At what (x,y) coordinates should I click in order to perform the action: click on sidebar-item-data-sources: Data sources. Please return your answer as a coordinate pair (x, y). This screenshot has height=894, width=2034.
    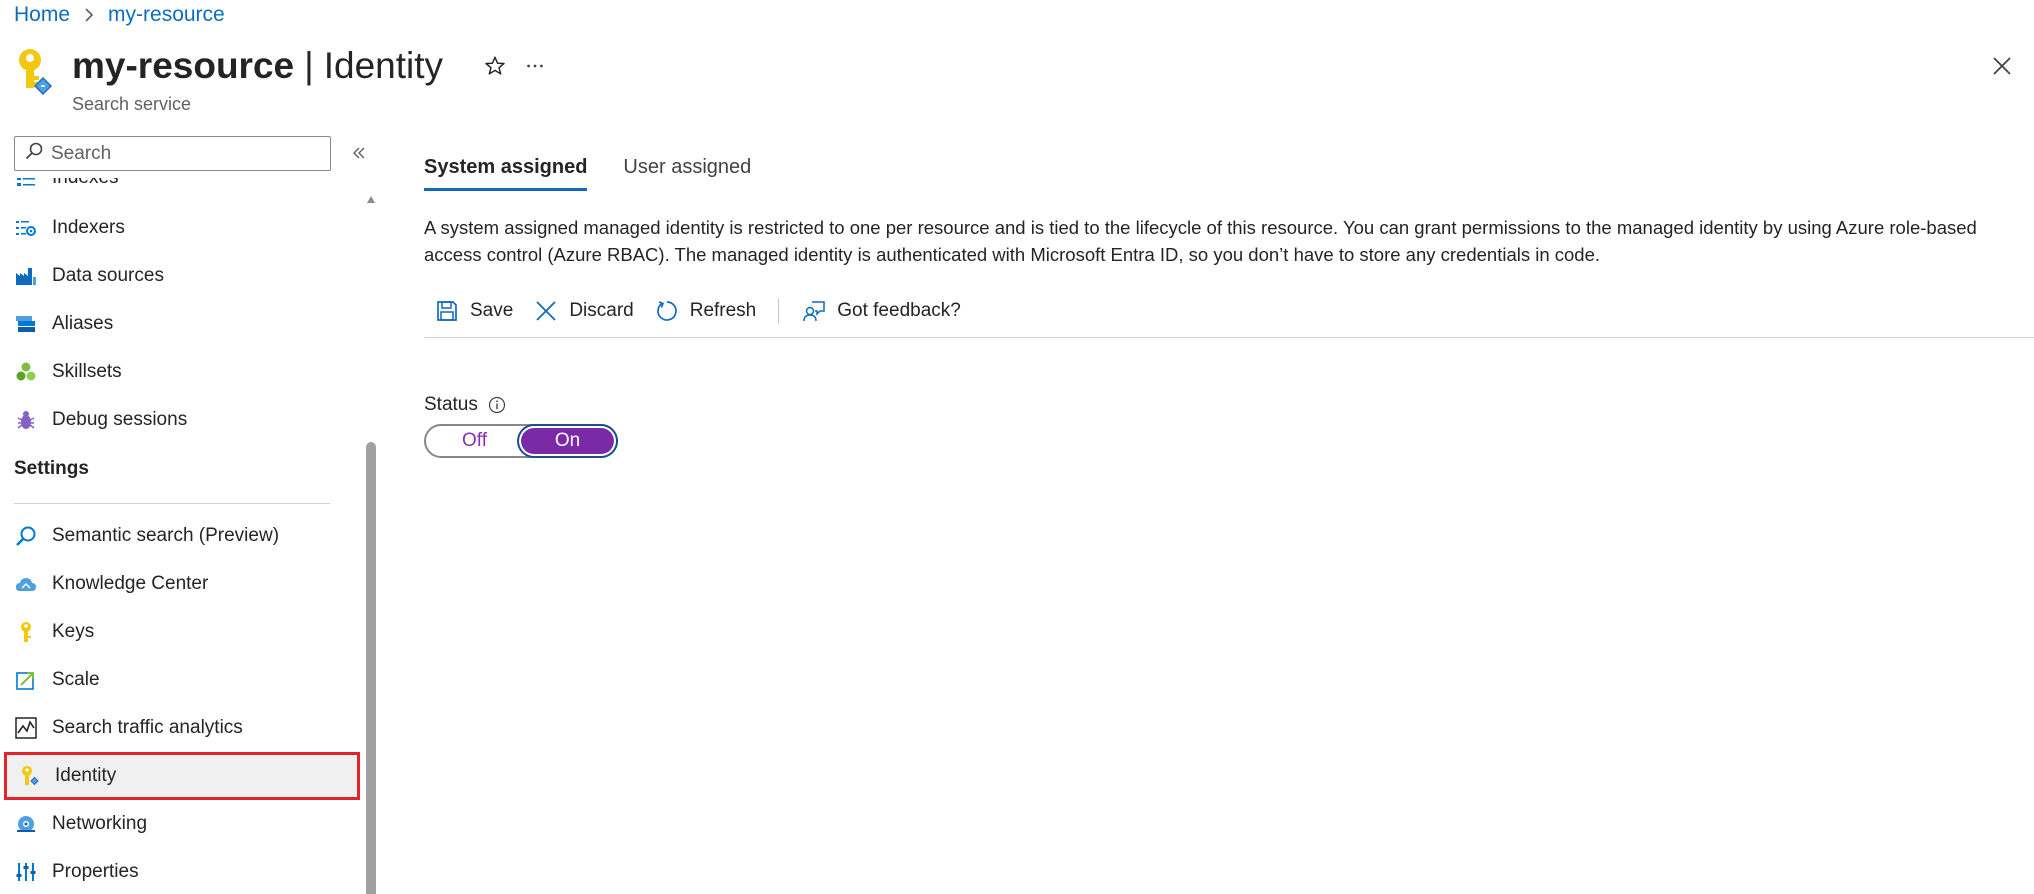
    Looking at the image, I should click on (182, 276).